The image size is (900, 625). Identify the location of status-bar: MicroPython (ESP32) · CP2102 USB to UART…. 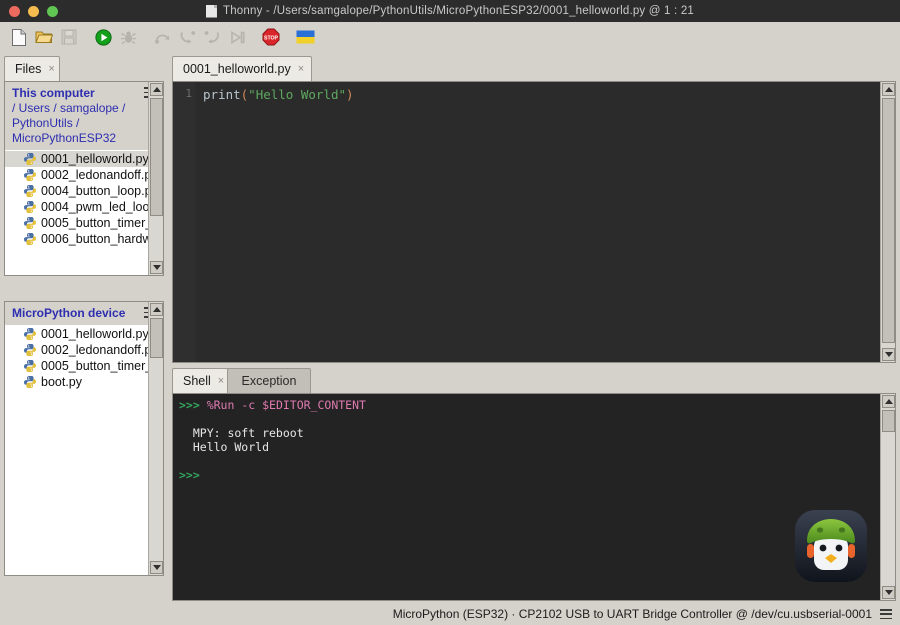
(450, 614).